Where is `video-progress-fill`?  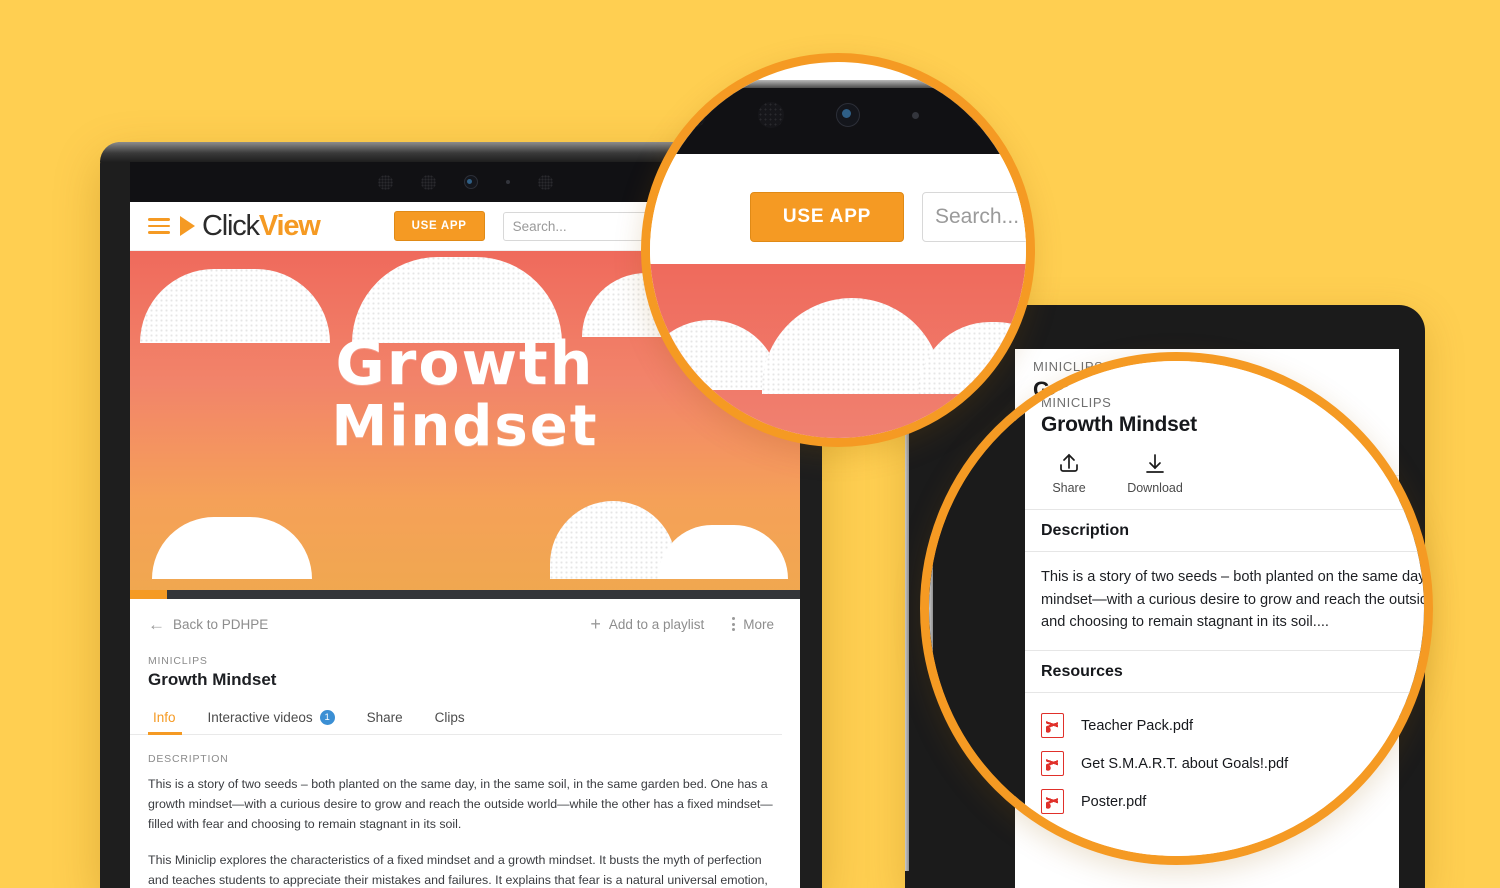
video-progress-fill is located at coordinates (148, 594).